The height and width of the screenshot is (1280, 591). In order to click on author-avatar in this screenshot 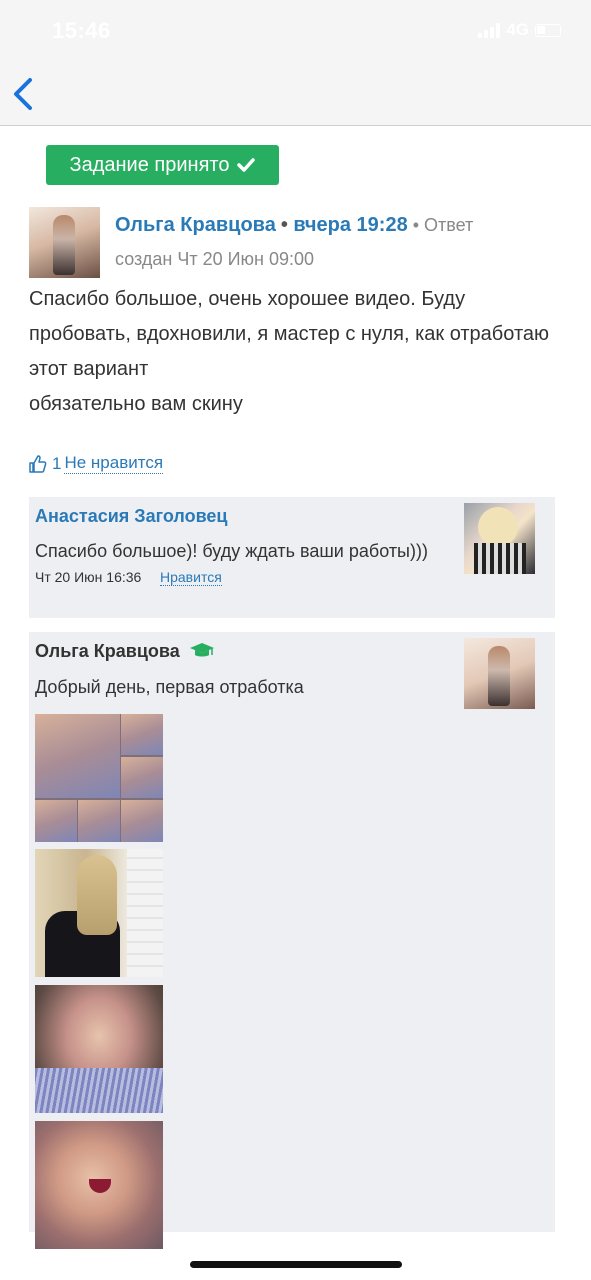, I will do `click(64, 242)`.